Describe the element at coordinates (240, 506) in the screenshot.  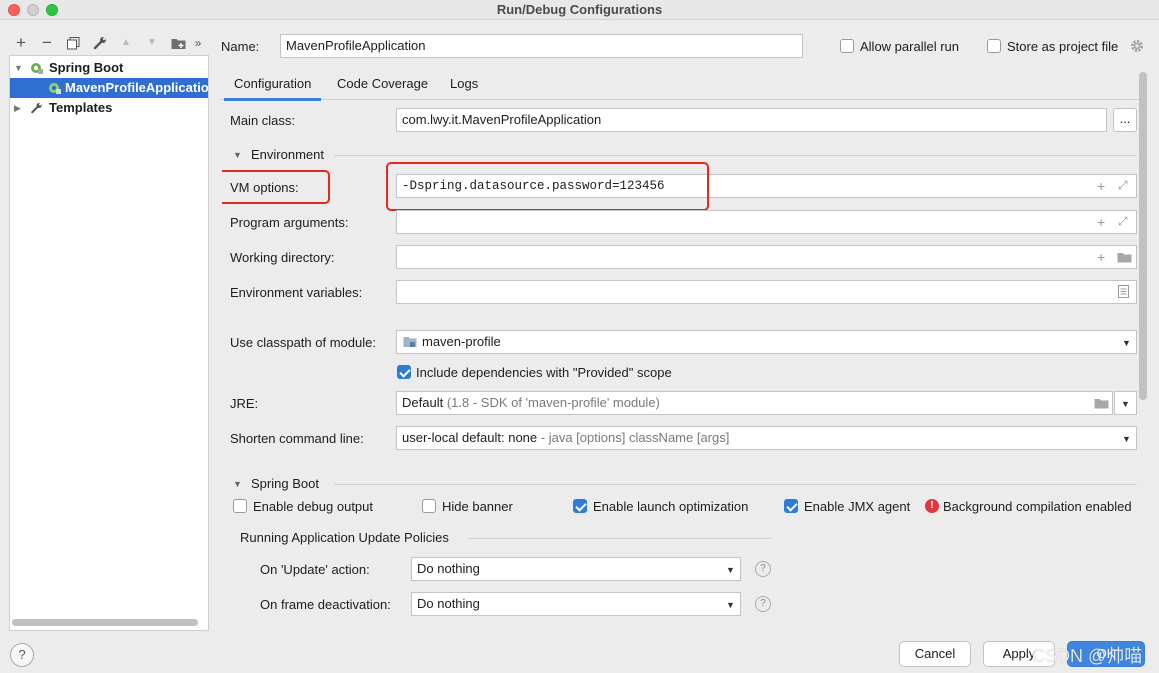
I see `enable-debug-output-checkbox` at that location.